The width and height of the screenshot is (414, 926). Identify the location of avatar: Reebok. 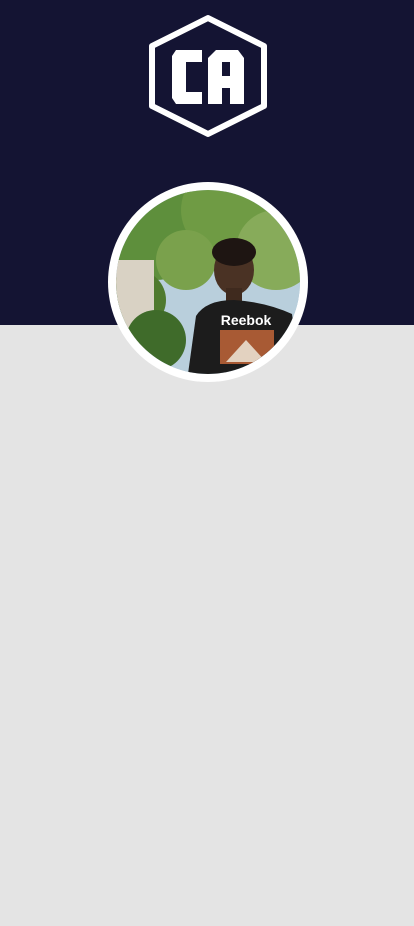
(208, 282).